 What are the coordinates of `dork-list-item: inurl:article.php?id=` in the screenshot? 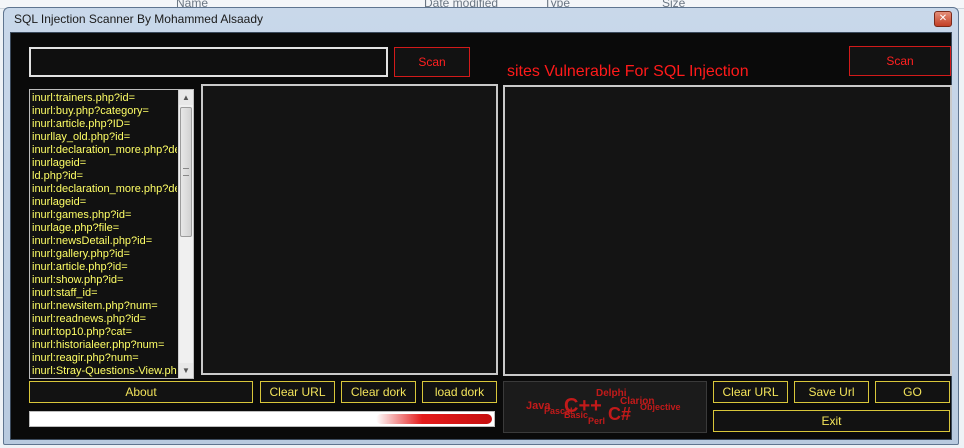 It's located at (104, 267).